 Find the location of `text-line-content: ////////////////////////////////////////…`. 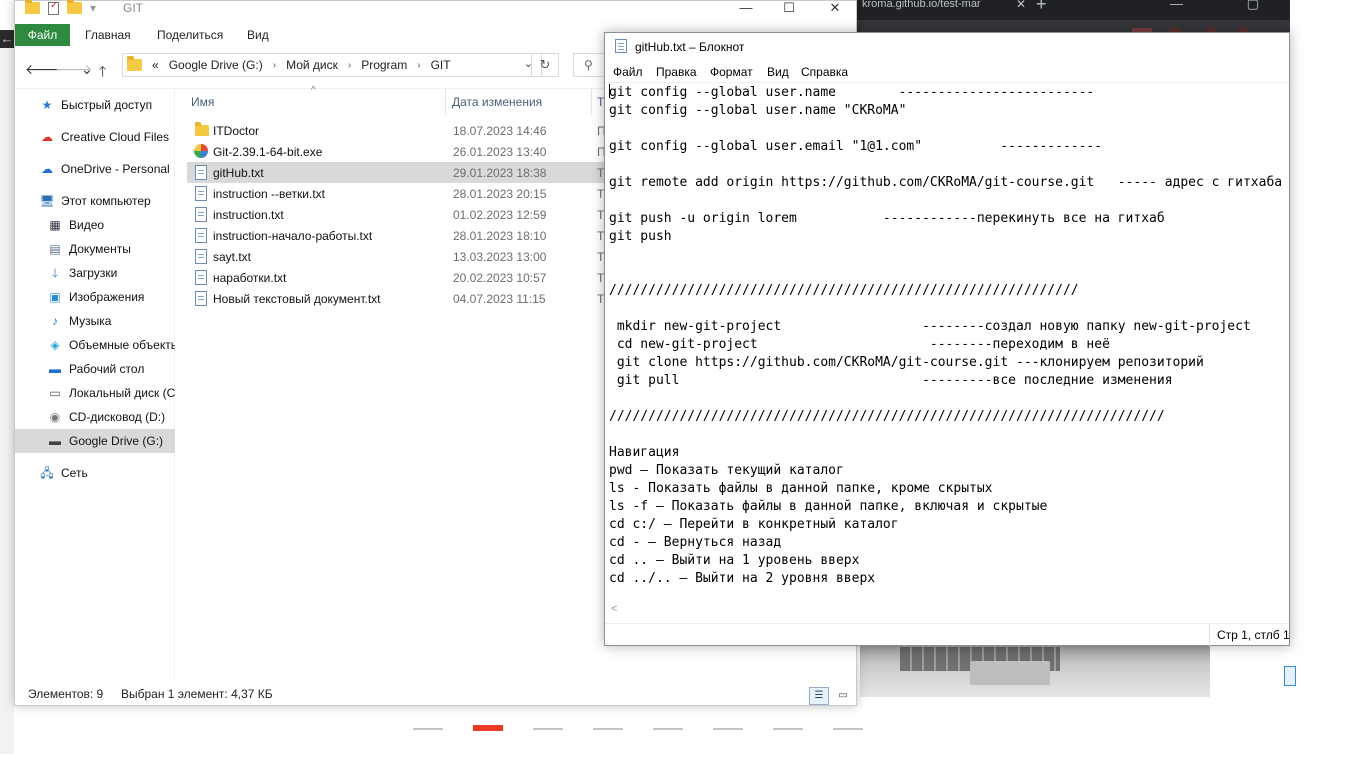

text-line-content: ////////////////////////////////////////… is located at coordinates (887, 416).